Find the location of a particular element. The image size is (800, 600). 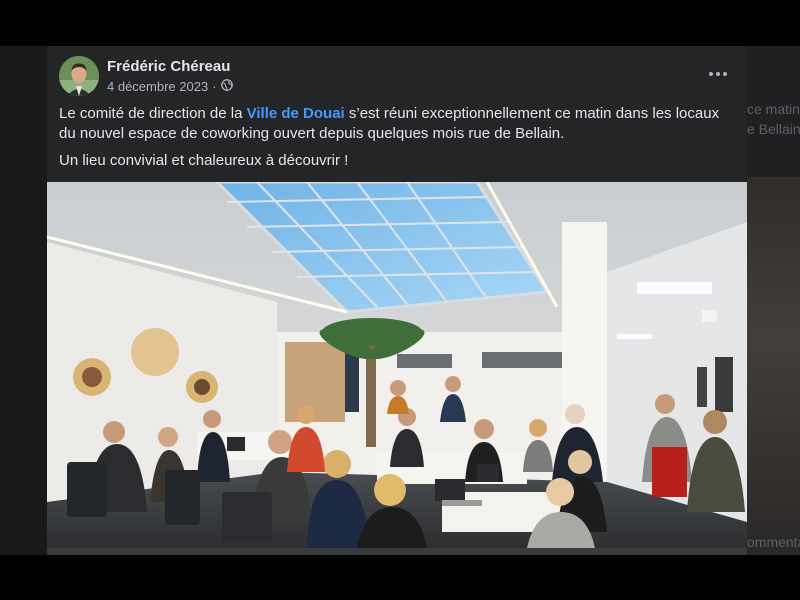

ghost-text-line: e Bellain. is located at coordinates (773, 129).